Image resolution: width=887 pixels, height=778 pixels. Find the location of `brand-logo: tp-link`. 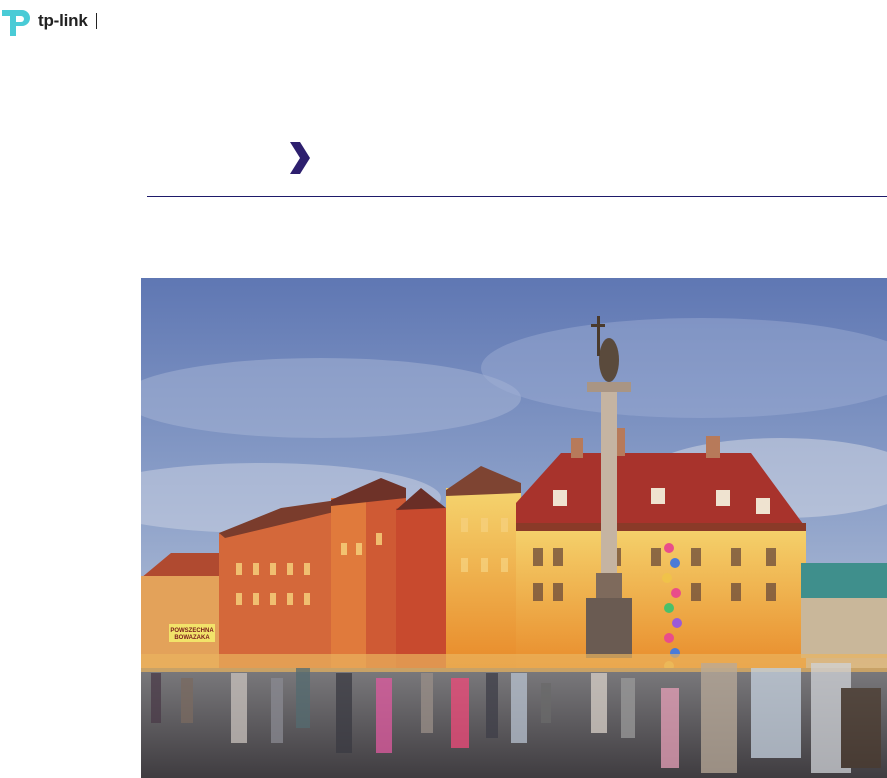

brand-logo: tp-link is located at coordinates (48, 21).